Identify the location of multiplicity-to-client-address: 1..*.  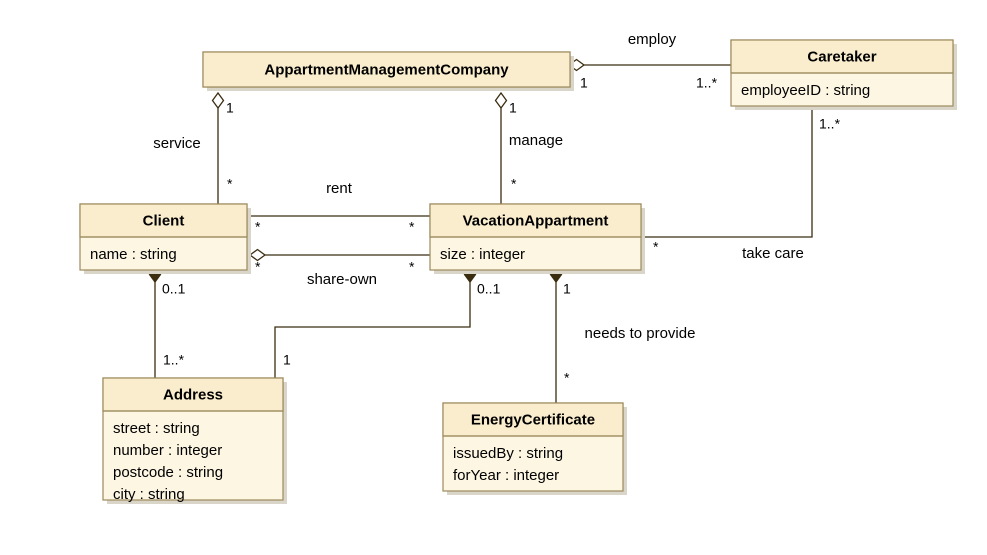
(174, 360).